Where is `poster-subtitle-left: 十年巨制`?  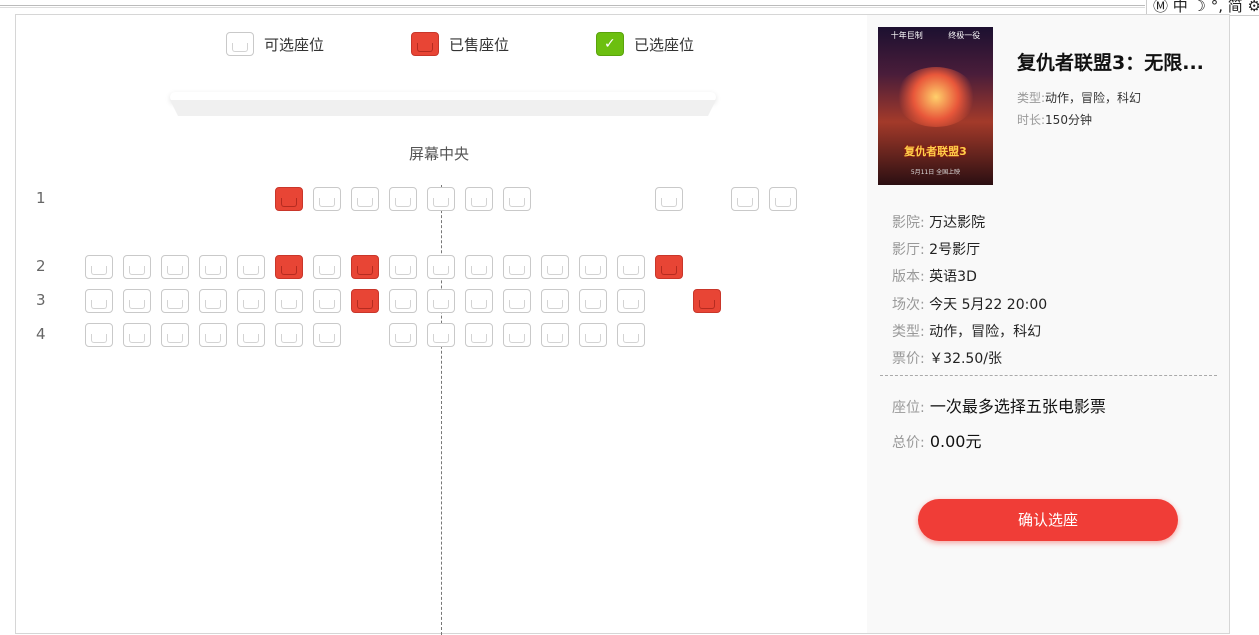 poster-subtitle-left: 十年巨制 is located at coordinates (906, 35).